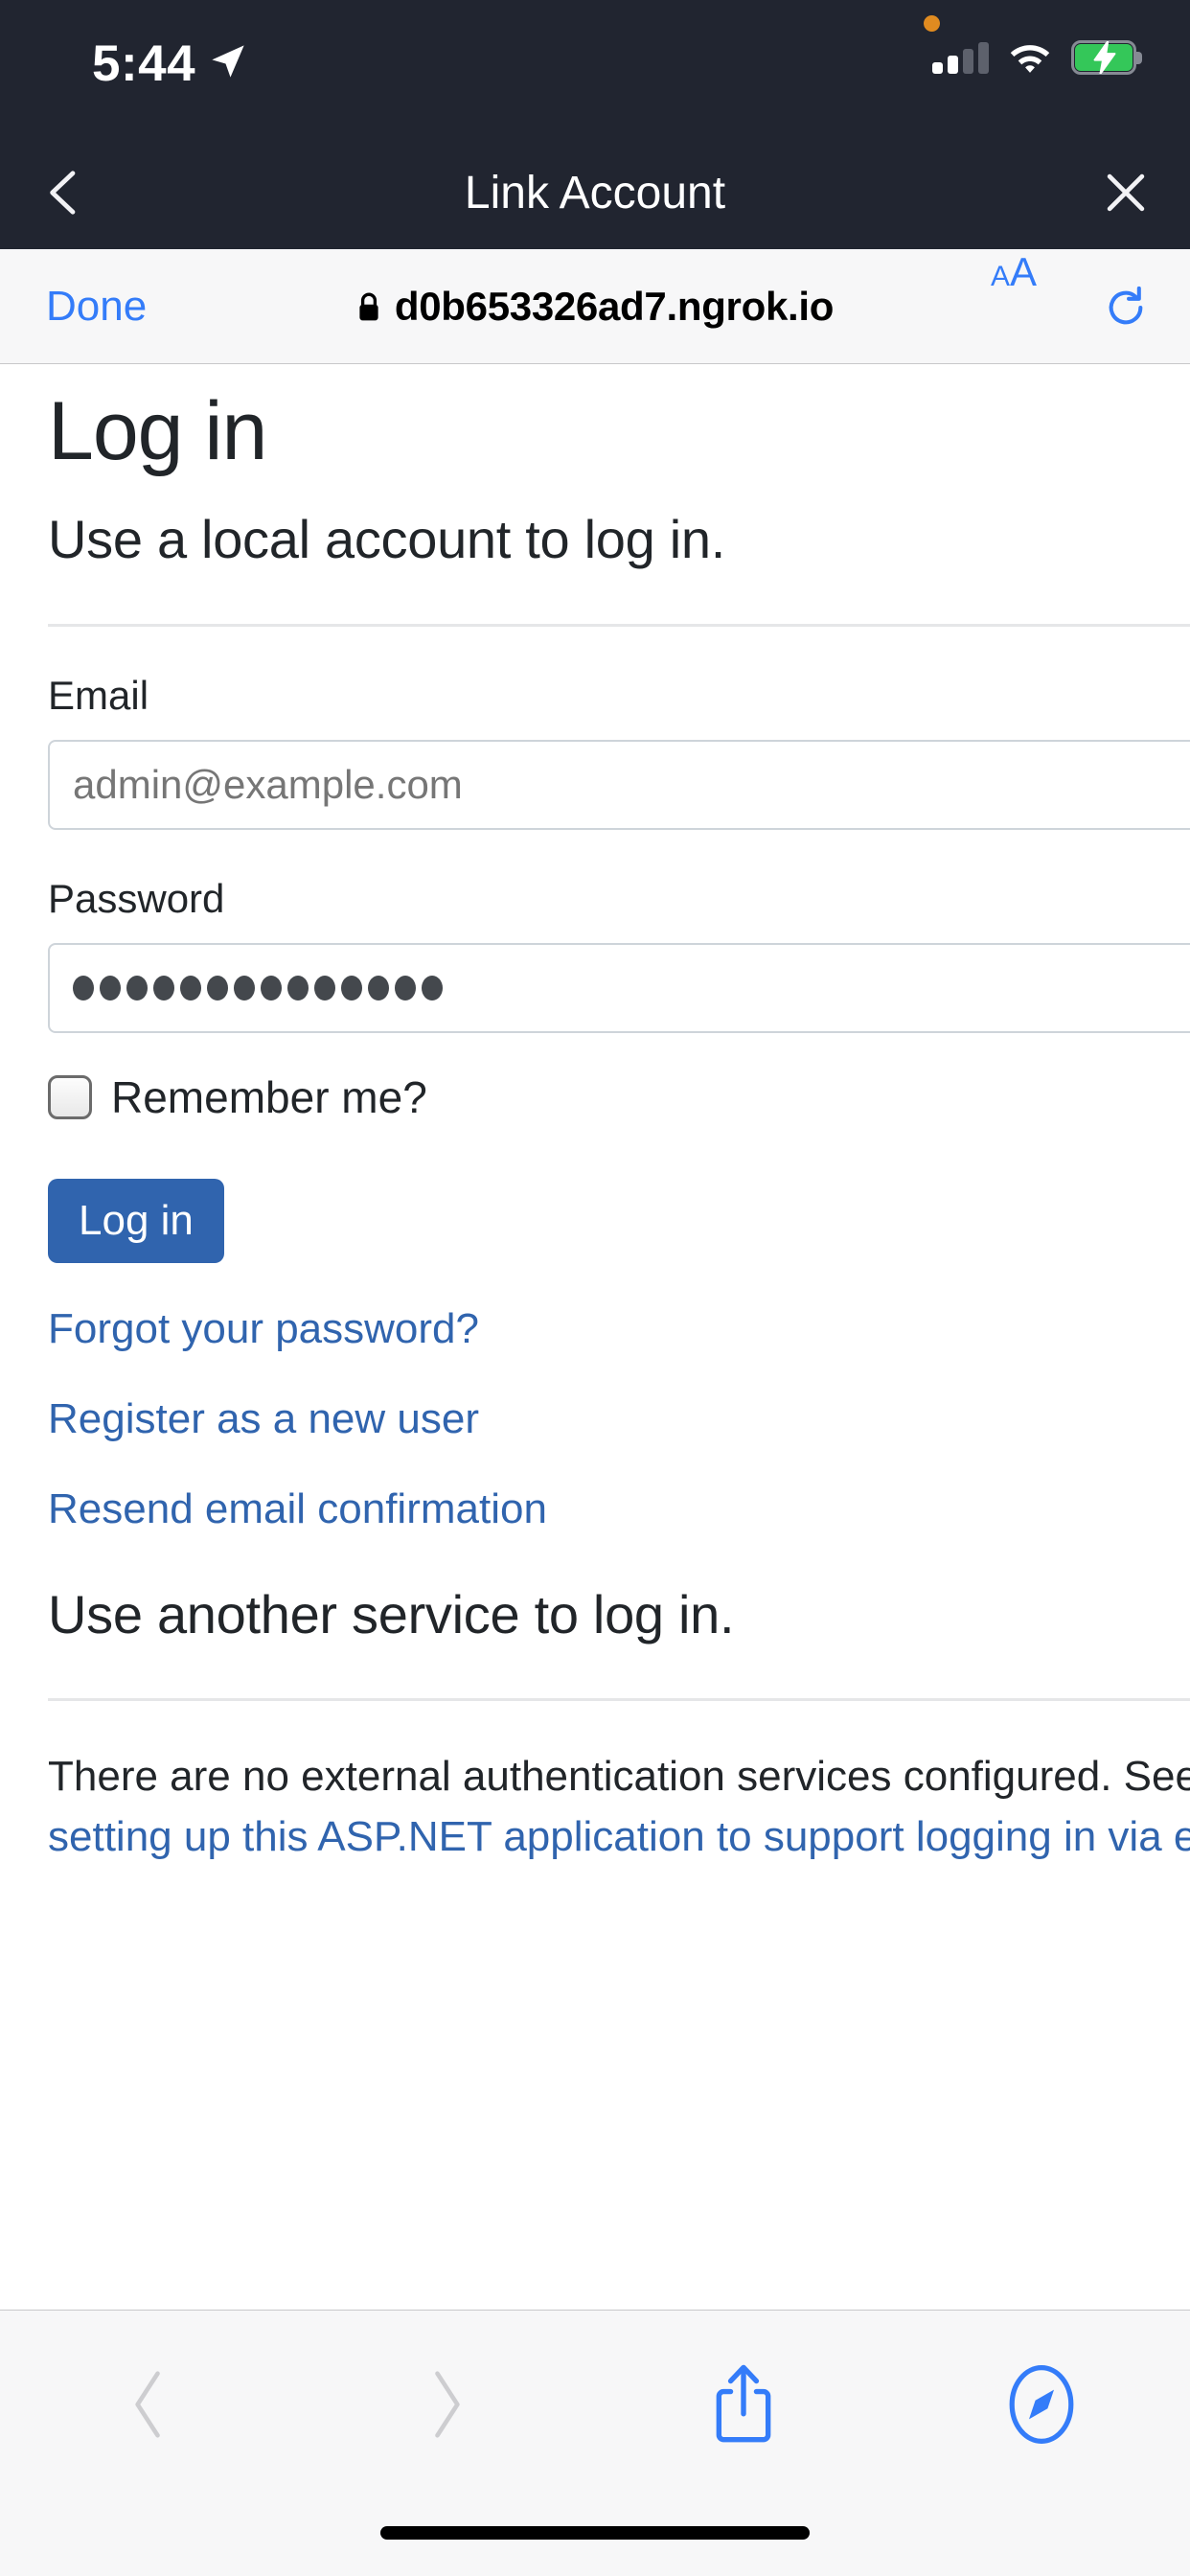 The image size is (1190, 2576). What do you see at coordinates (1106, 57) in the screenshot?
I see `battery-charging-icon` at bounding box center [1106, 57].